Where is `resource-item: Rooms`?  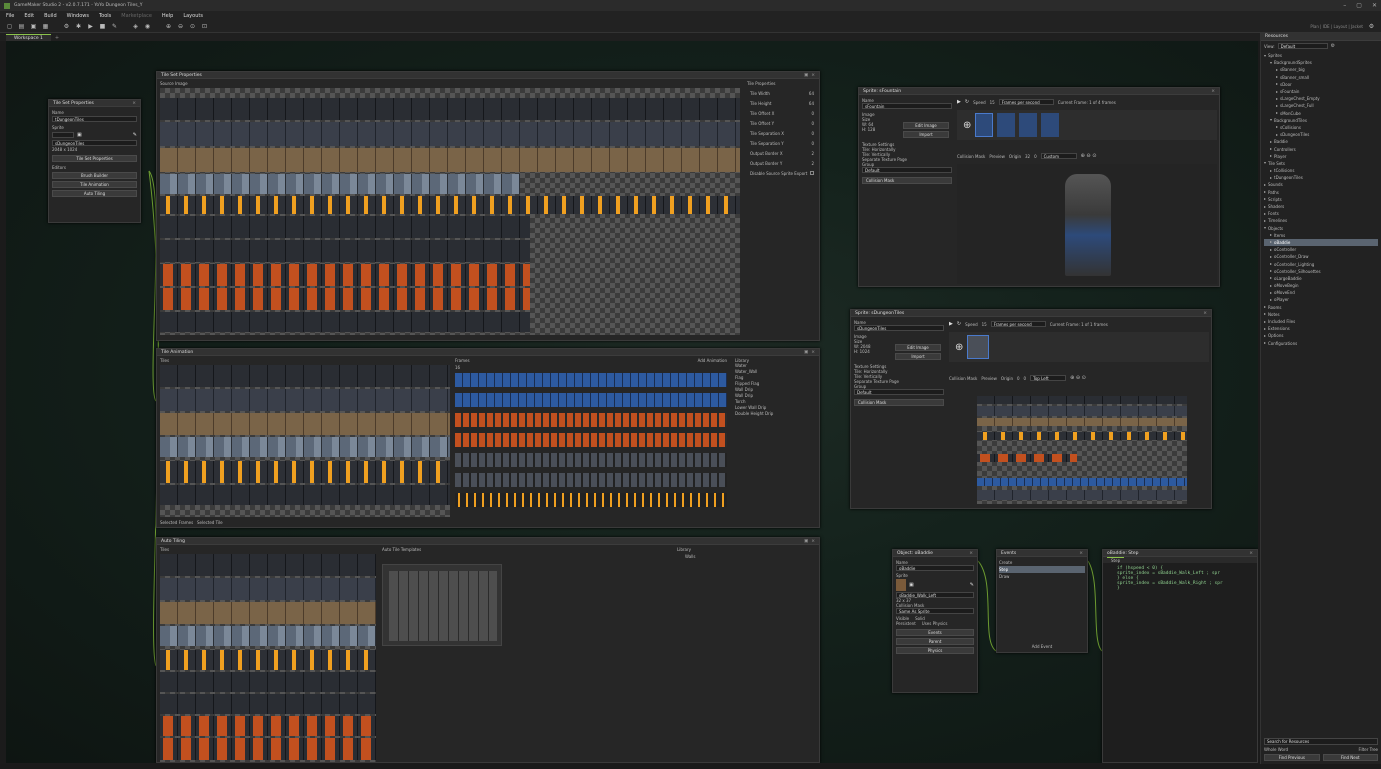 resource-item: Rooms is located at coordinates (1321, 307).